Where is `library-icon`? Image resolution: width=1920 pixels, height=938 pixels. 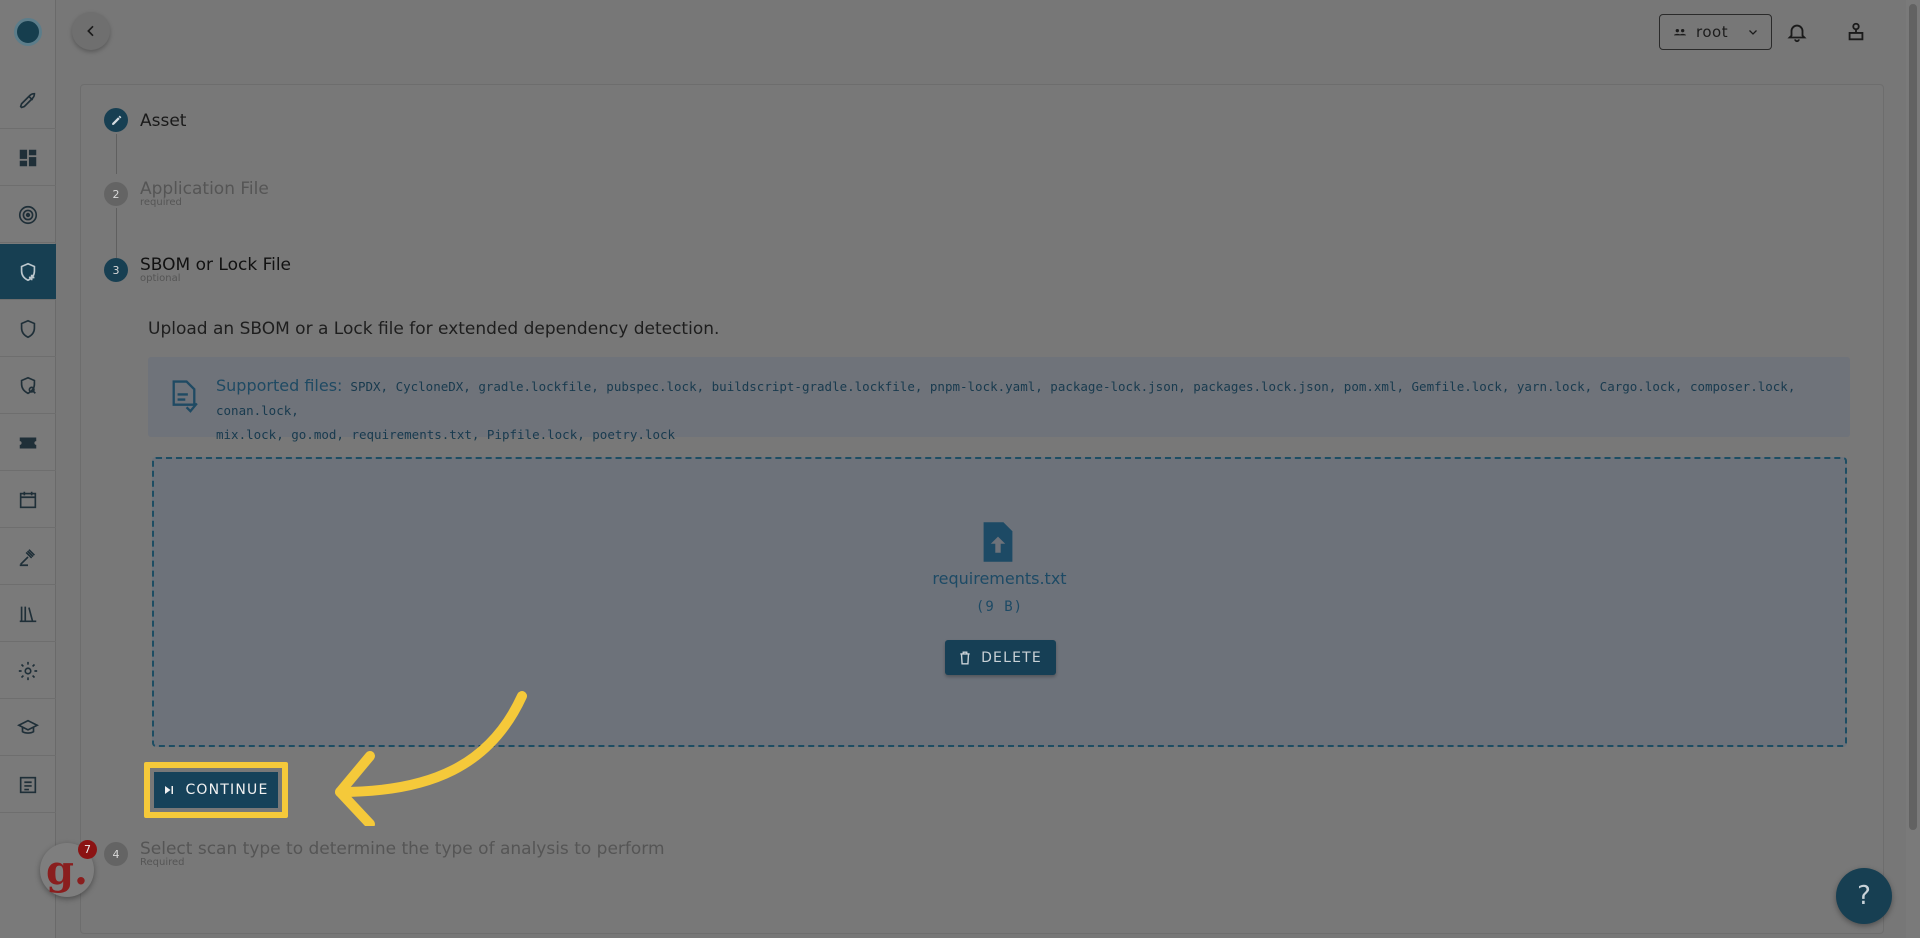
library-icon is located at coordinates (28, 614).